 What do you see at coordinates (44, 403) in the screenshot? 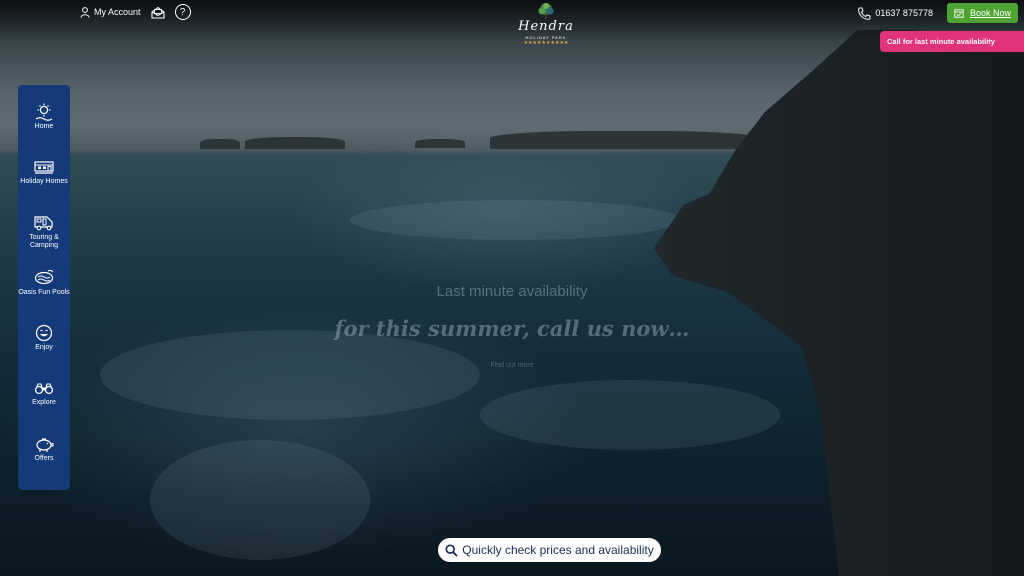
I see `sidebar-item-label: Explore` at bounding box center [44, 403].